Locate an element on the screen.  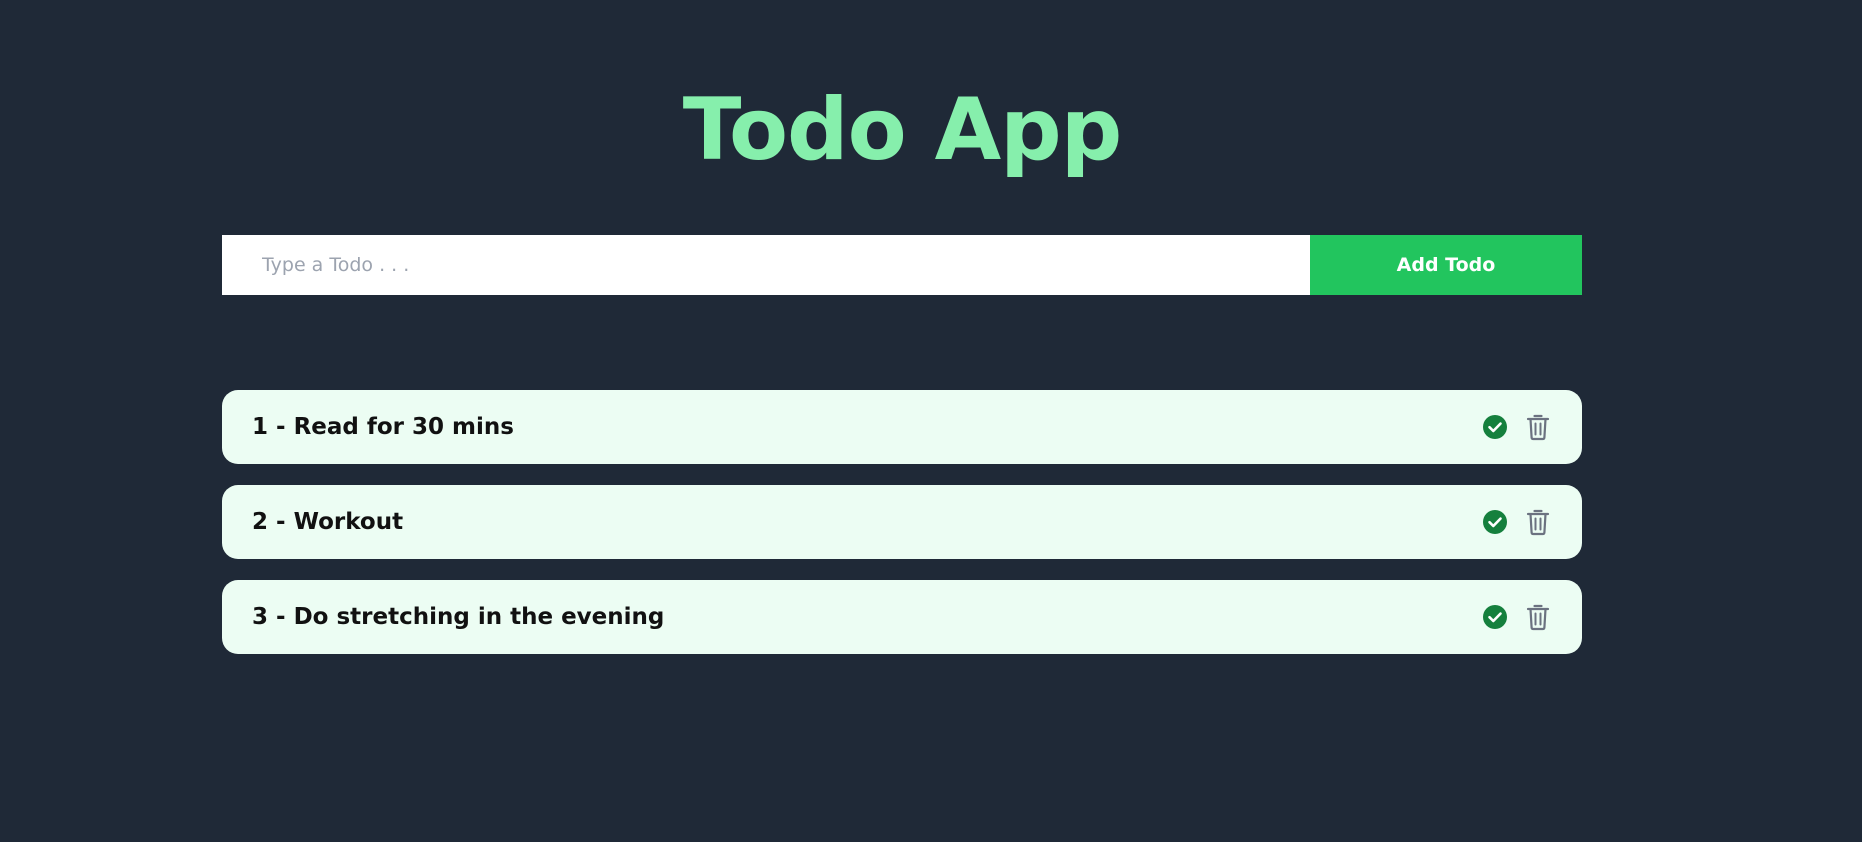
todo-text: 3 - Do stretching in the evening is located at coordinates (458, 617).